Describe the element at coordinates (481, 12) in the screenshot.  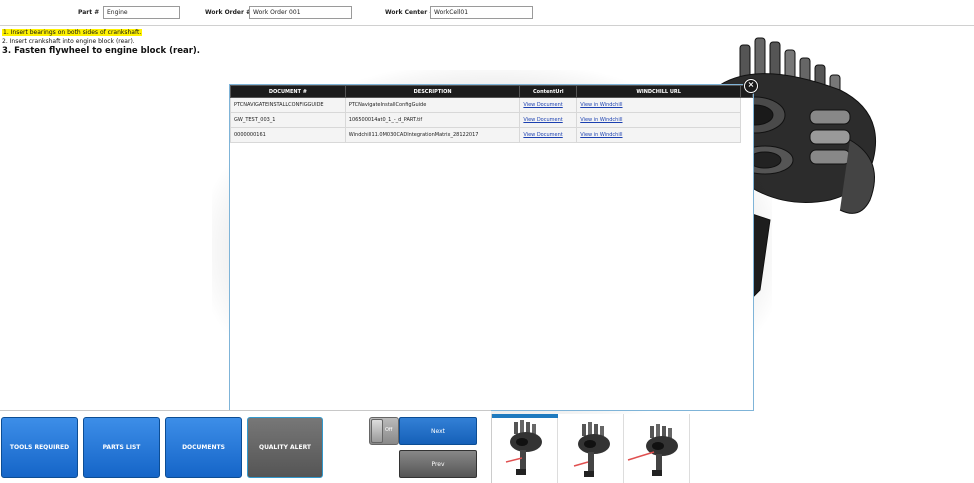
I see `work-center-field: WorkCell01` at that location.